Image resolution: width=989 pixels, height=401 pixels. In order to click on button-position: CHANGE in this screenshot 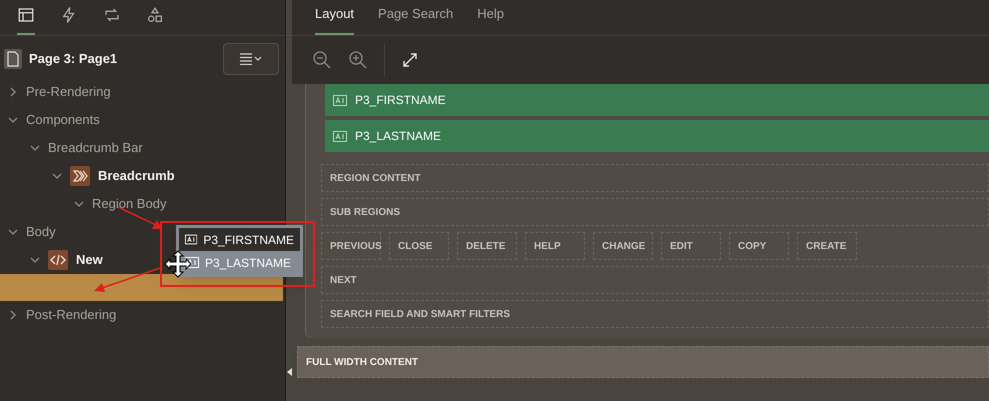, I will do `click(623, 246)`.